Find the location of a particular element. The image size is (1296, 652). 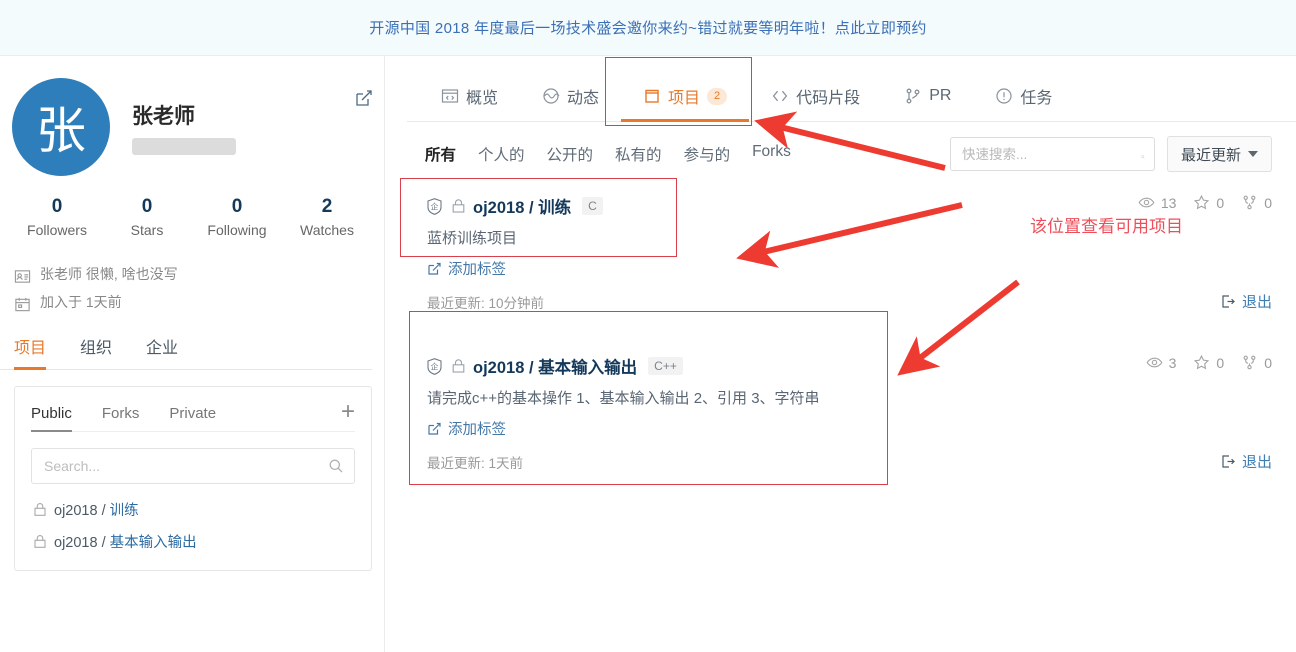

tag-edit-icon is located at coordinates (434, 268).